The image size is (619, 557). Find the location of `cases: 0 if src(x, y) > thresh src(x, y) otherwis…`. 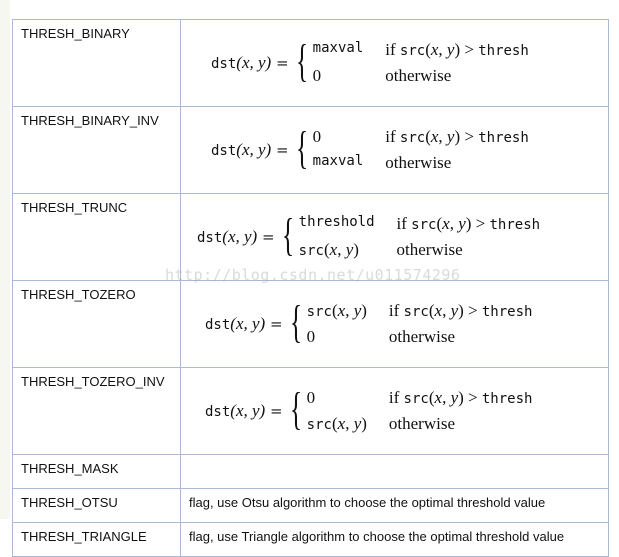

cases: 0 if src(x, y) > thresh src(x, y) otherwis… is located at coordinates (419, 410).